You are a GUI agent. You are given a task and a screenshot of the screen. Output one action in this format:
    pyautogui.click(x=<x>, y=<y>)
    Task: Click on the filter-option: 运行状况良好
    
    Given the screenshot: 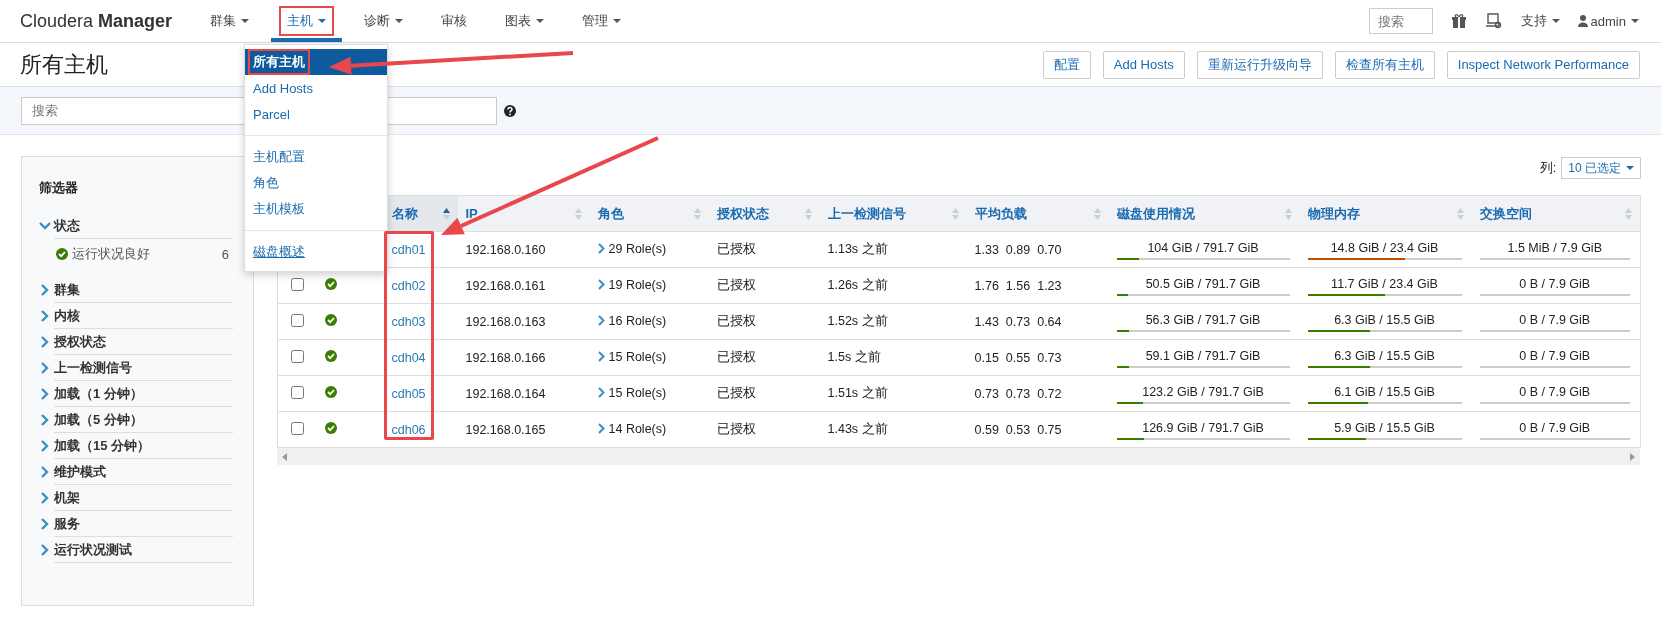 What is the action you would take?
    pyautogui.click(x=145, y=254)
    